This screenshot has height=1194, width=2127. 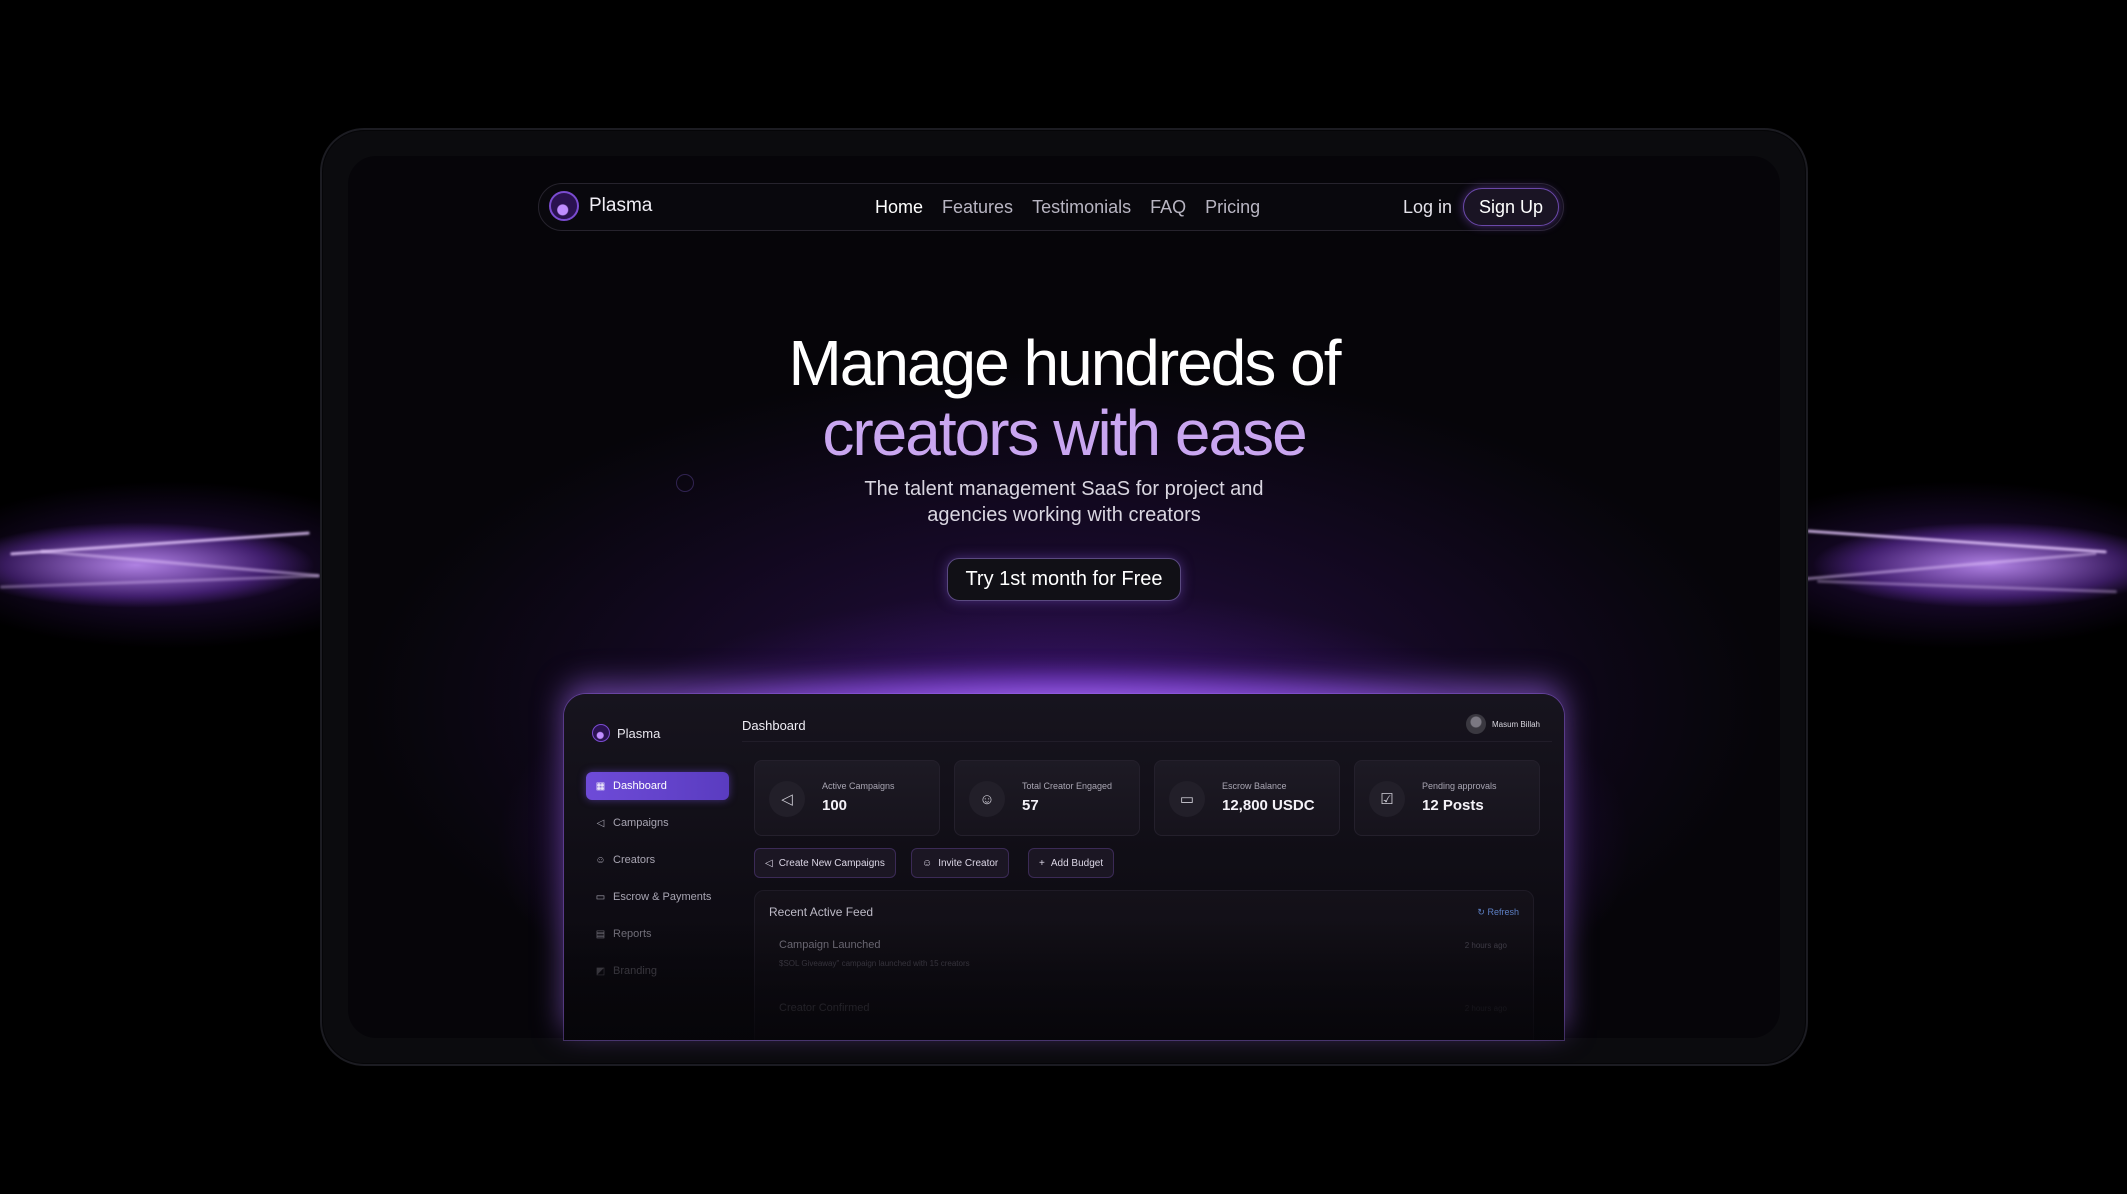 I want to click on left-energy-wave, so click(x=170, y=565).